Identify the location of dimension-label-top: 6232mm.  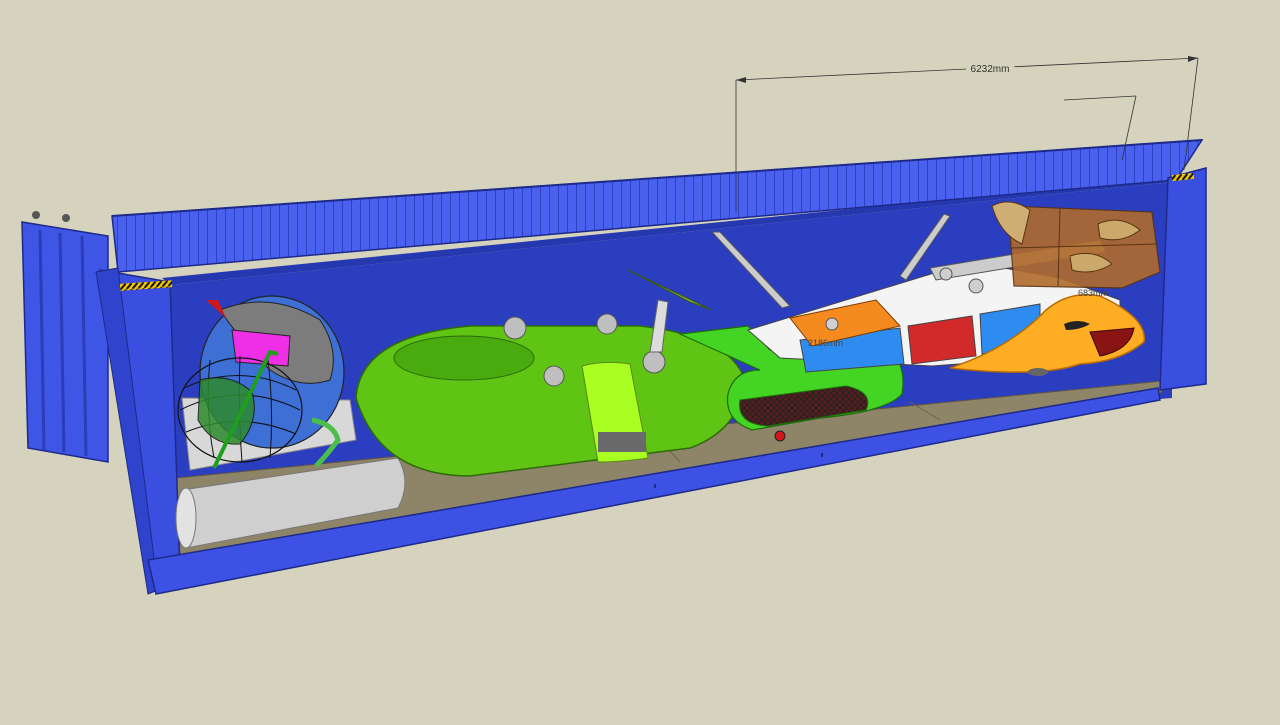
(990, 69).